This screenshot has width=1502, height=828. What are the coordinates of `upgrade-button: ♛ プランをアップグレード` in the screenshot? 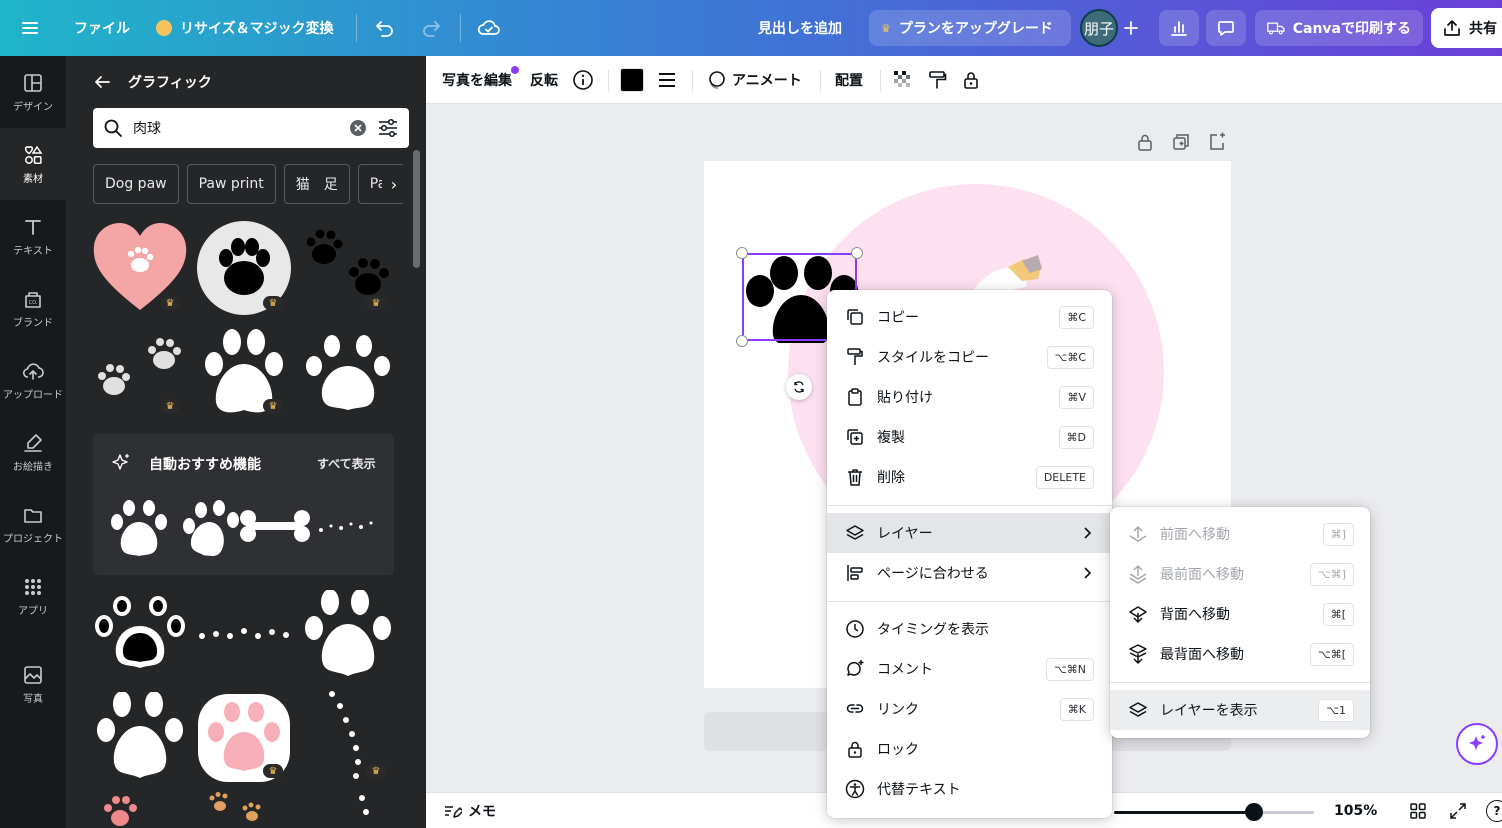 It's located at (970, 28).